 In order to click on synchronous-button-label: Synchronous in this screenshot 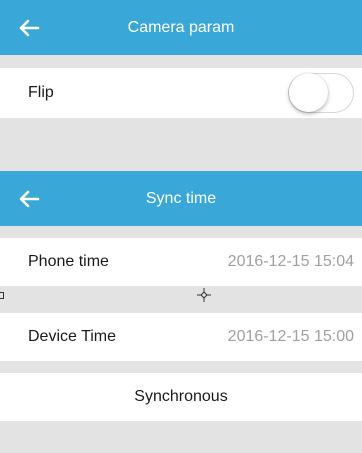, I will do `click(181, 396)`.